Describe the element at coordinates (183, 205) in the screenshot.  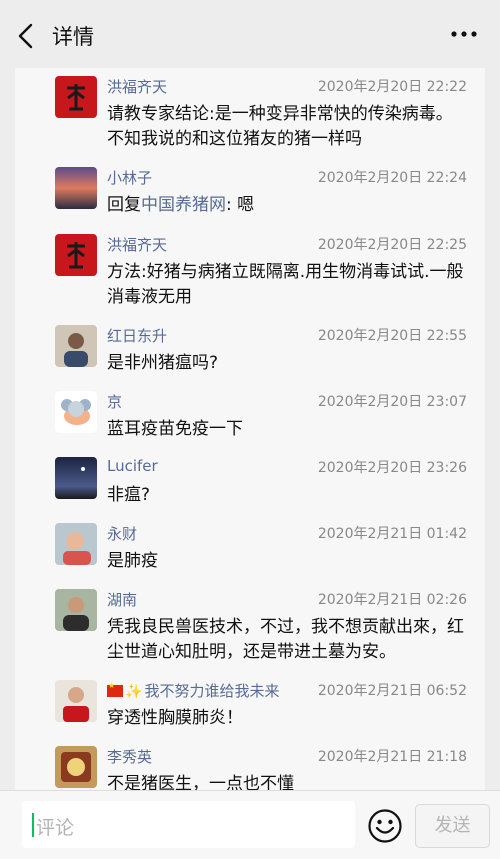
I see `reply-target-link: 中国养猪网` at that location.